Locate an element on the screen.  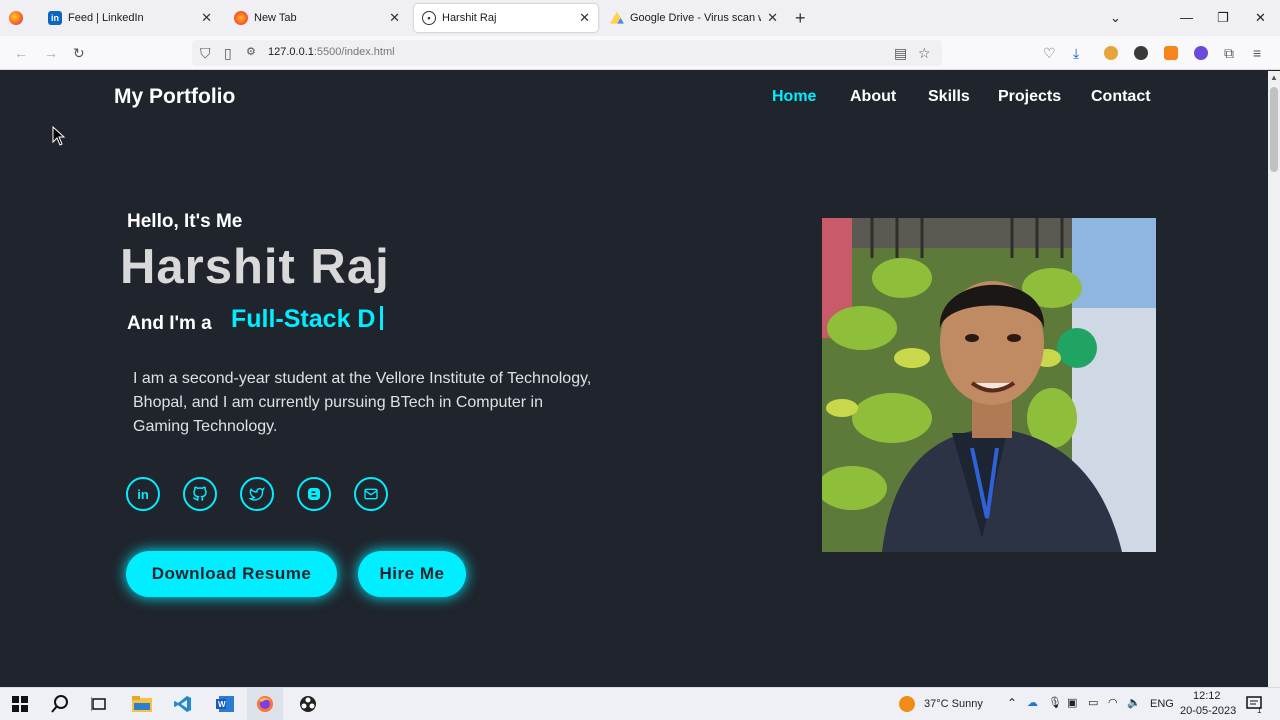
vscode-icon is located at coordinates (183, 704).